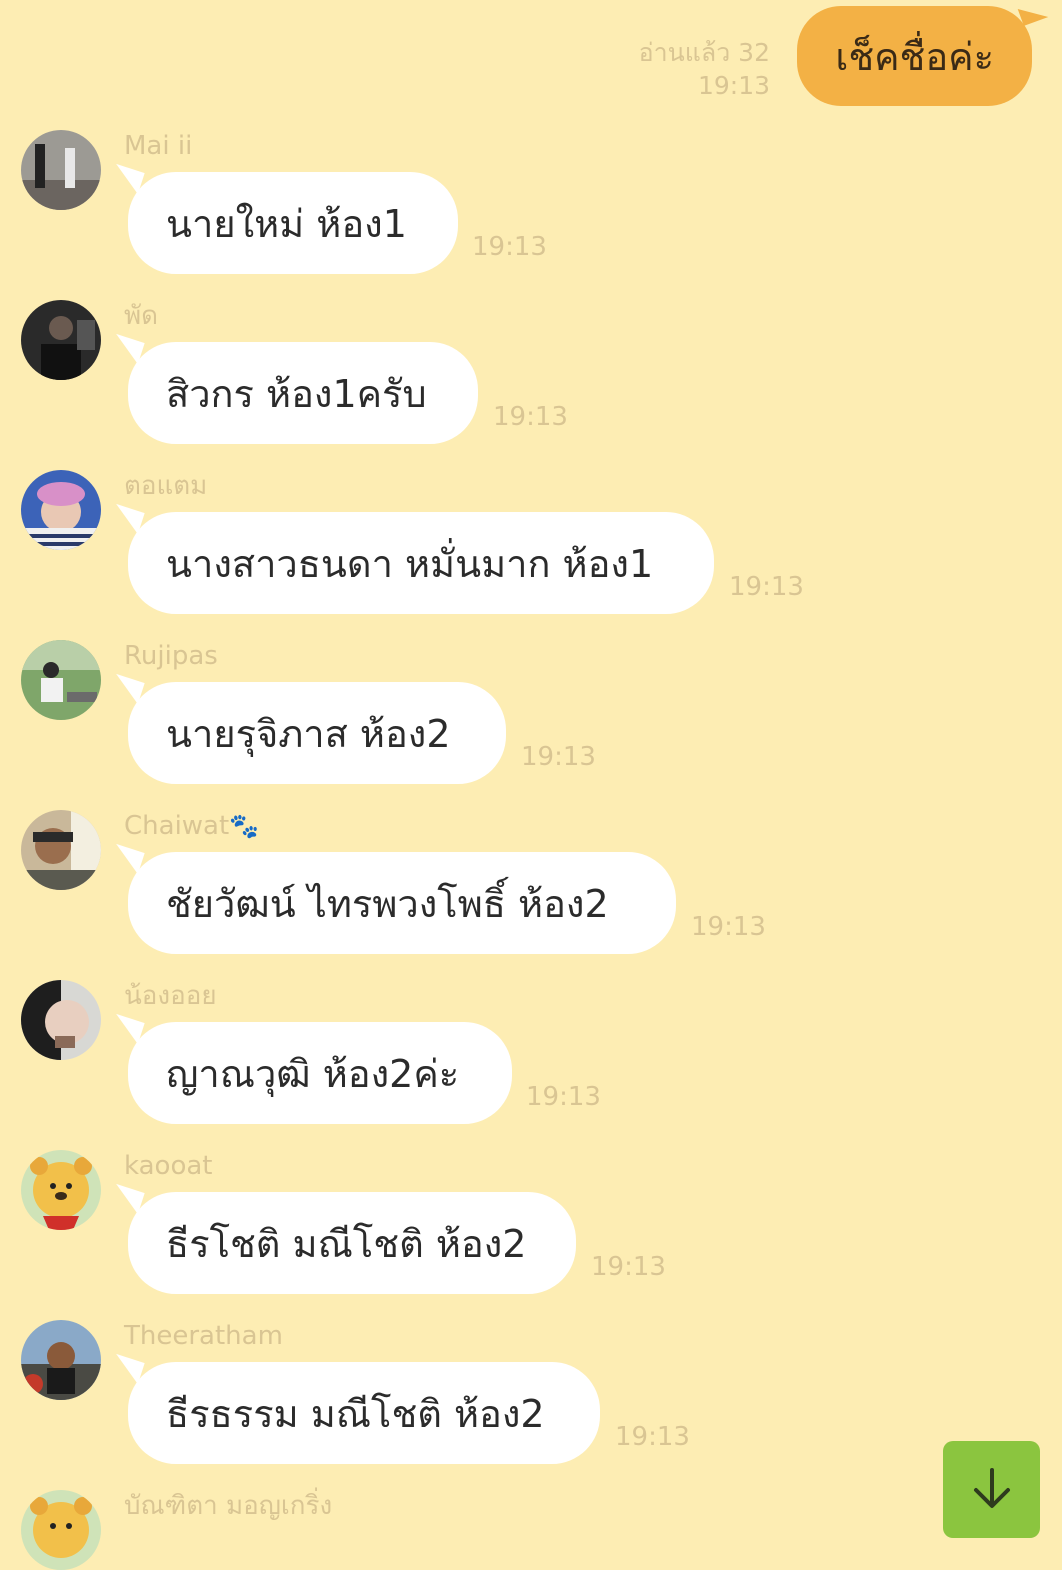  I want to click on sender-name: Theeratham, so click(203, 1336).